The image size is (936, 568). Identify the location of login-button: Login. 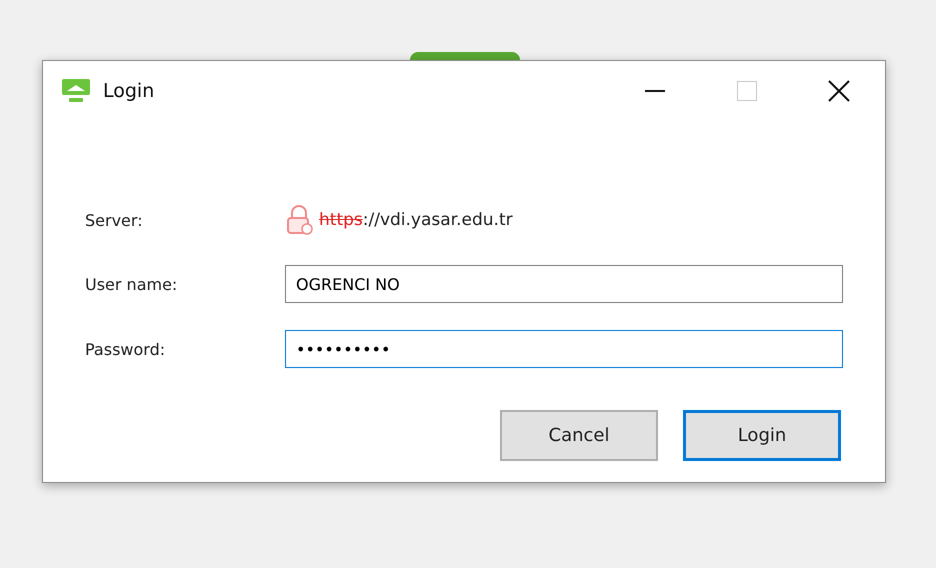
(762, 435).